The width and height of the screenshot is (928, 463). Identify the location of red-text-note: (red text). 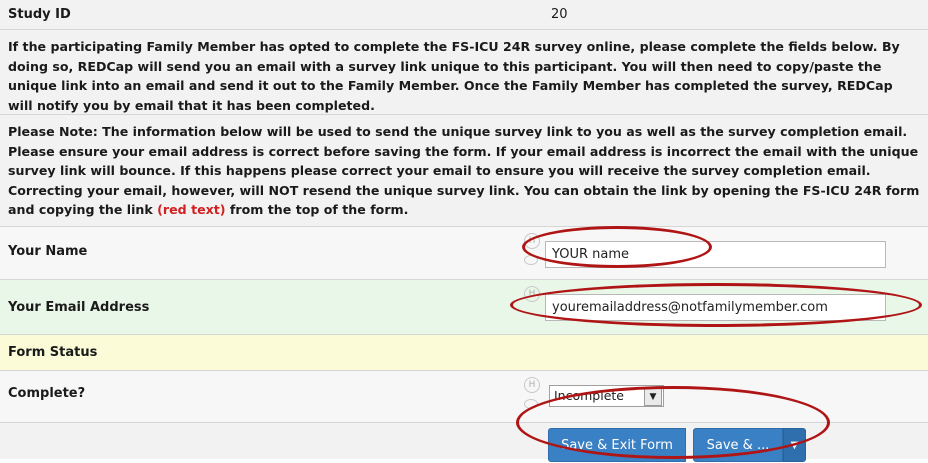
(191, 209).